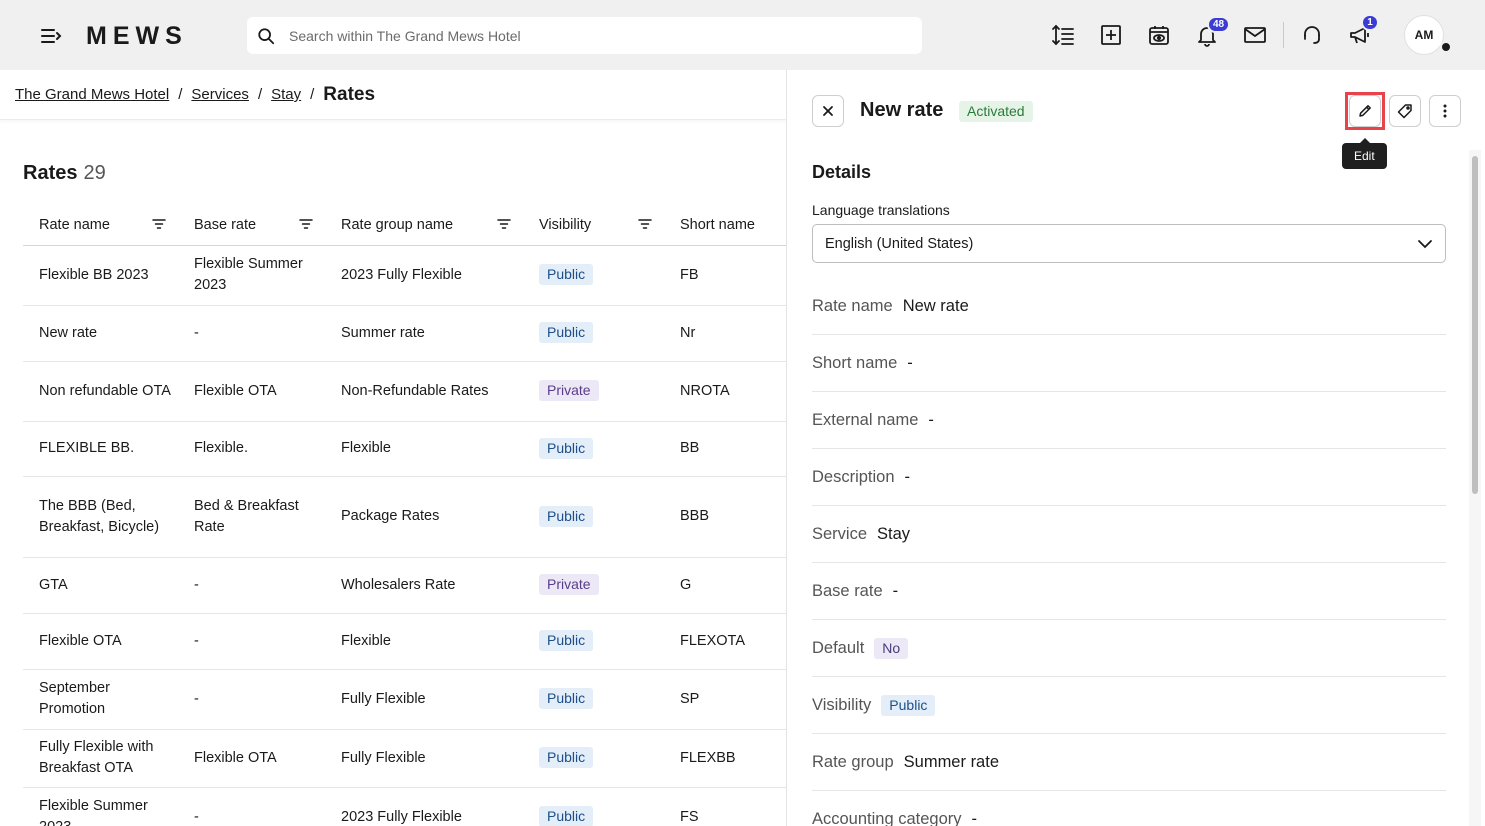 The image size is (1485, 826). I want to click on cell-rate-name: September Promotion, so click(100, 699).